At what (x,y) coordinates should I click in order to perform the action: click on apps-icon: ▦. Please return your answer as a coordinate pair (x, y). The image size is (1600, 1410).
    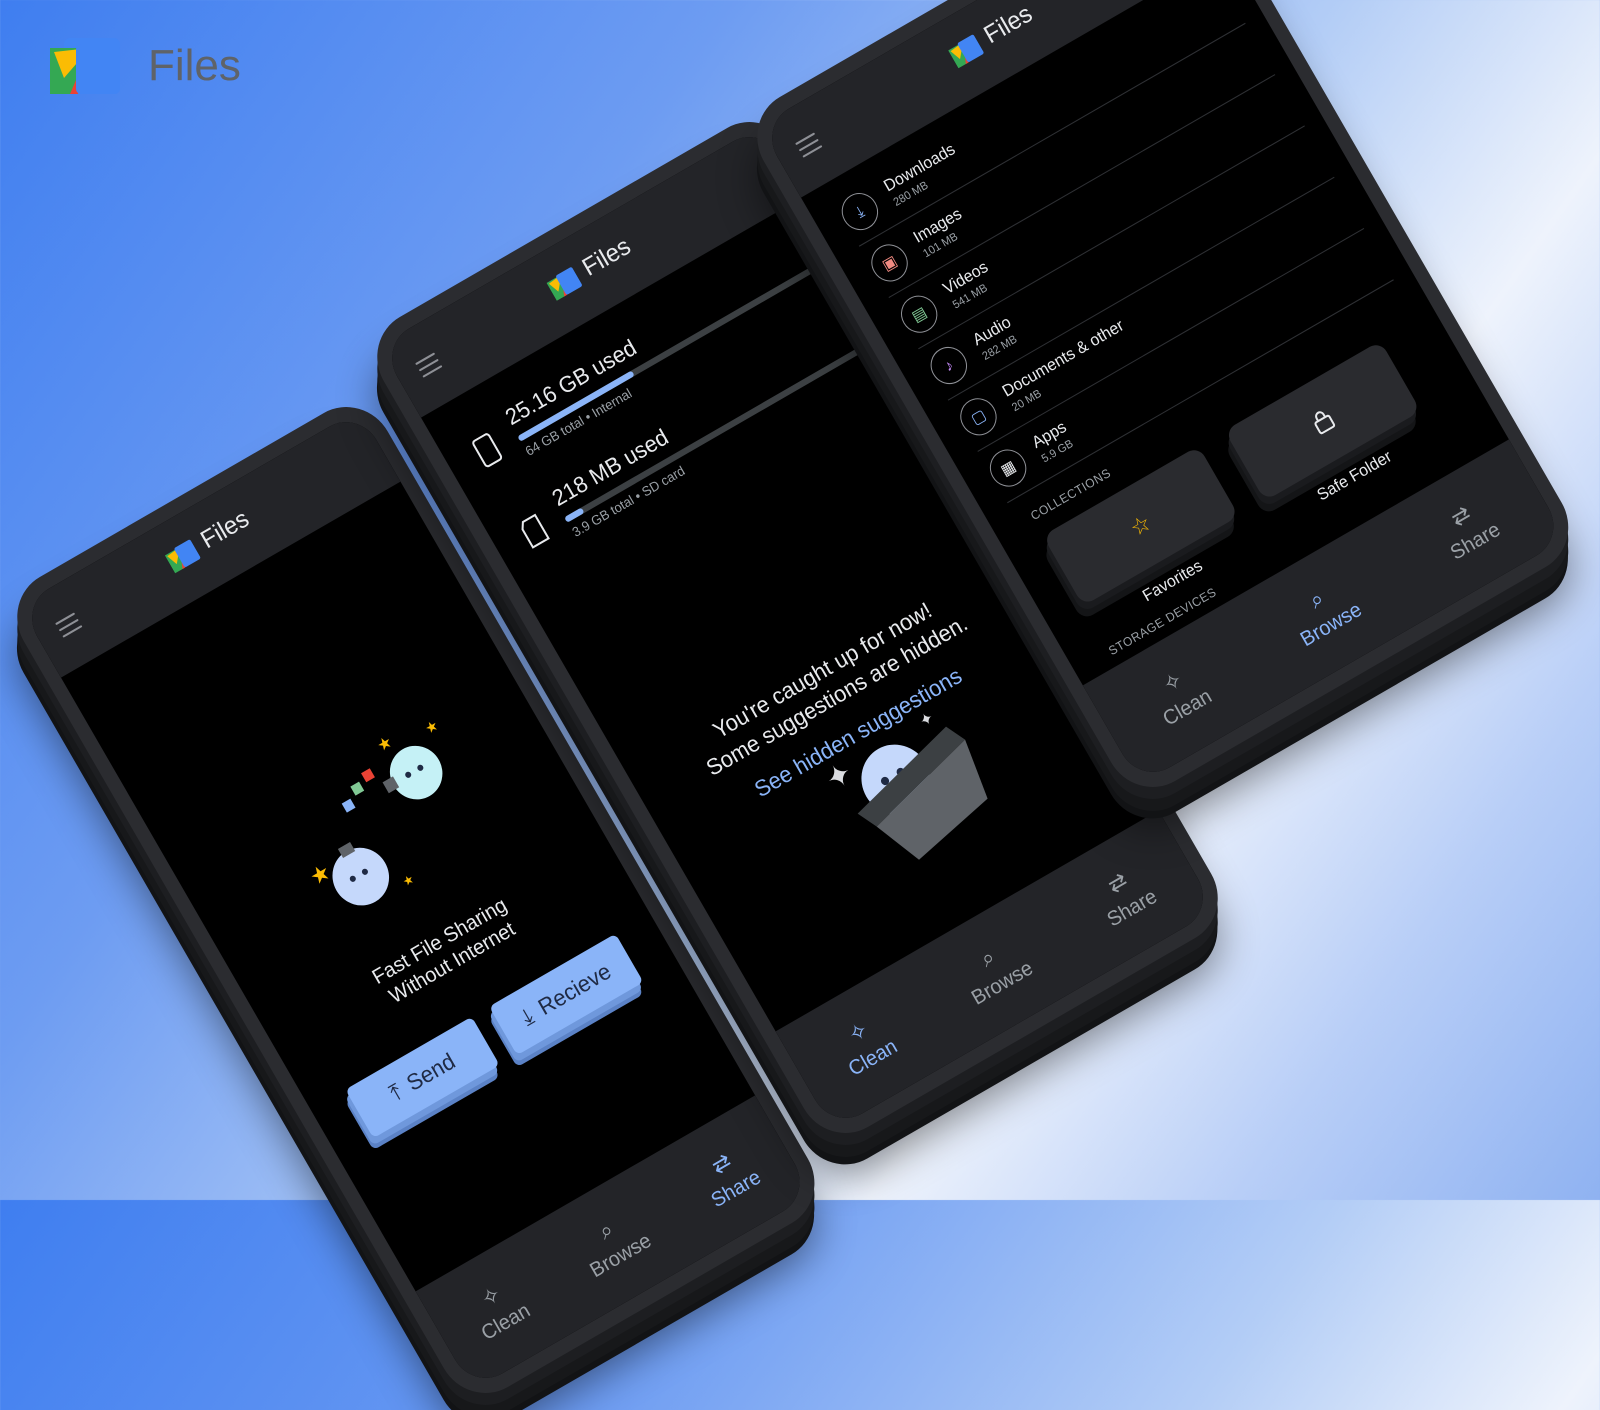
    Looking at the image, I should click on (1008, 468).